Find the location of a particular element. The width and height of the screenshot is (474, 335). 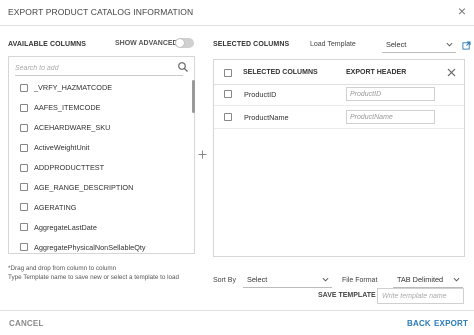

item-label: AGERATING is located at coordinates (55, 207).